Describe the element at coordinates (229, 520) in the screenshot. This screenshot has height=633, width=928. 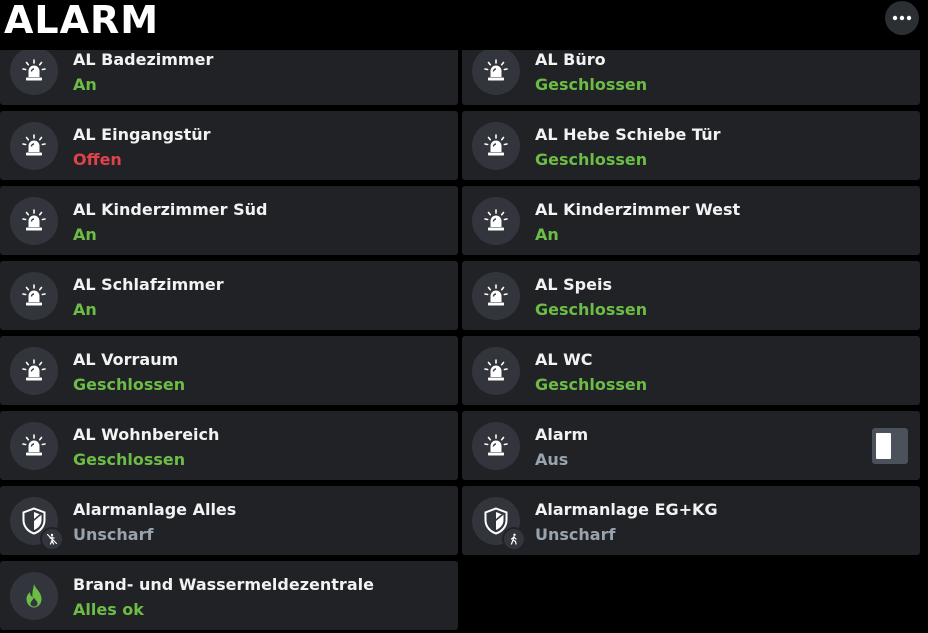
I see `alarm-tile: Alarmanlage Alles Unscharf` at that location.